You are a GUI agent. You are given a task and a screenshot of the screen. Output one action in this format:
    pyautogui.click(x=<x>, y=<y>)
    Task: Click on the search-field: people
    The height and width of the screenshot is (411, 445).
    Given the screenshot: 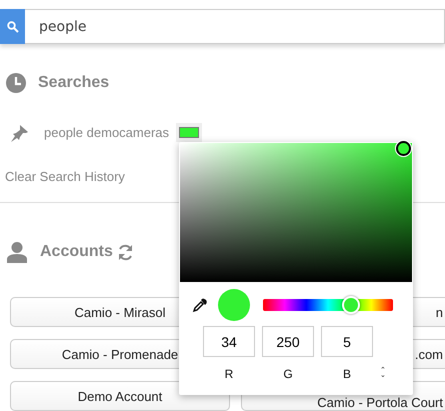 What is the action you would take?
    pyautogui.click(x=235, y=26)
    